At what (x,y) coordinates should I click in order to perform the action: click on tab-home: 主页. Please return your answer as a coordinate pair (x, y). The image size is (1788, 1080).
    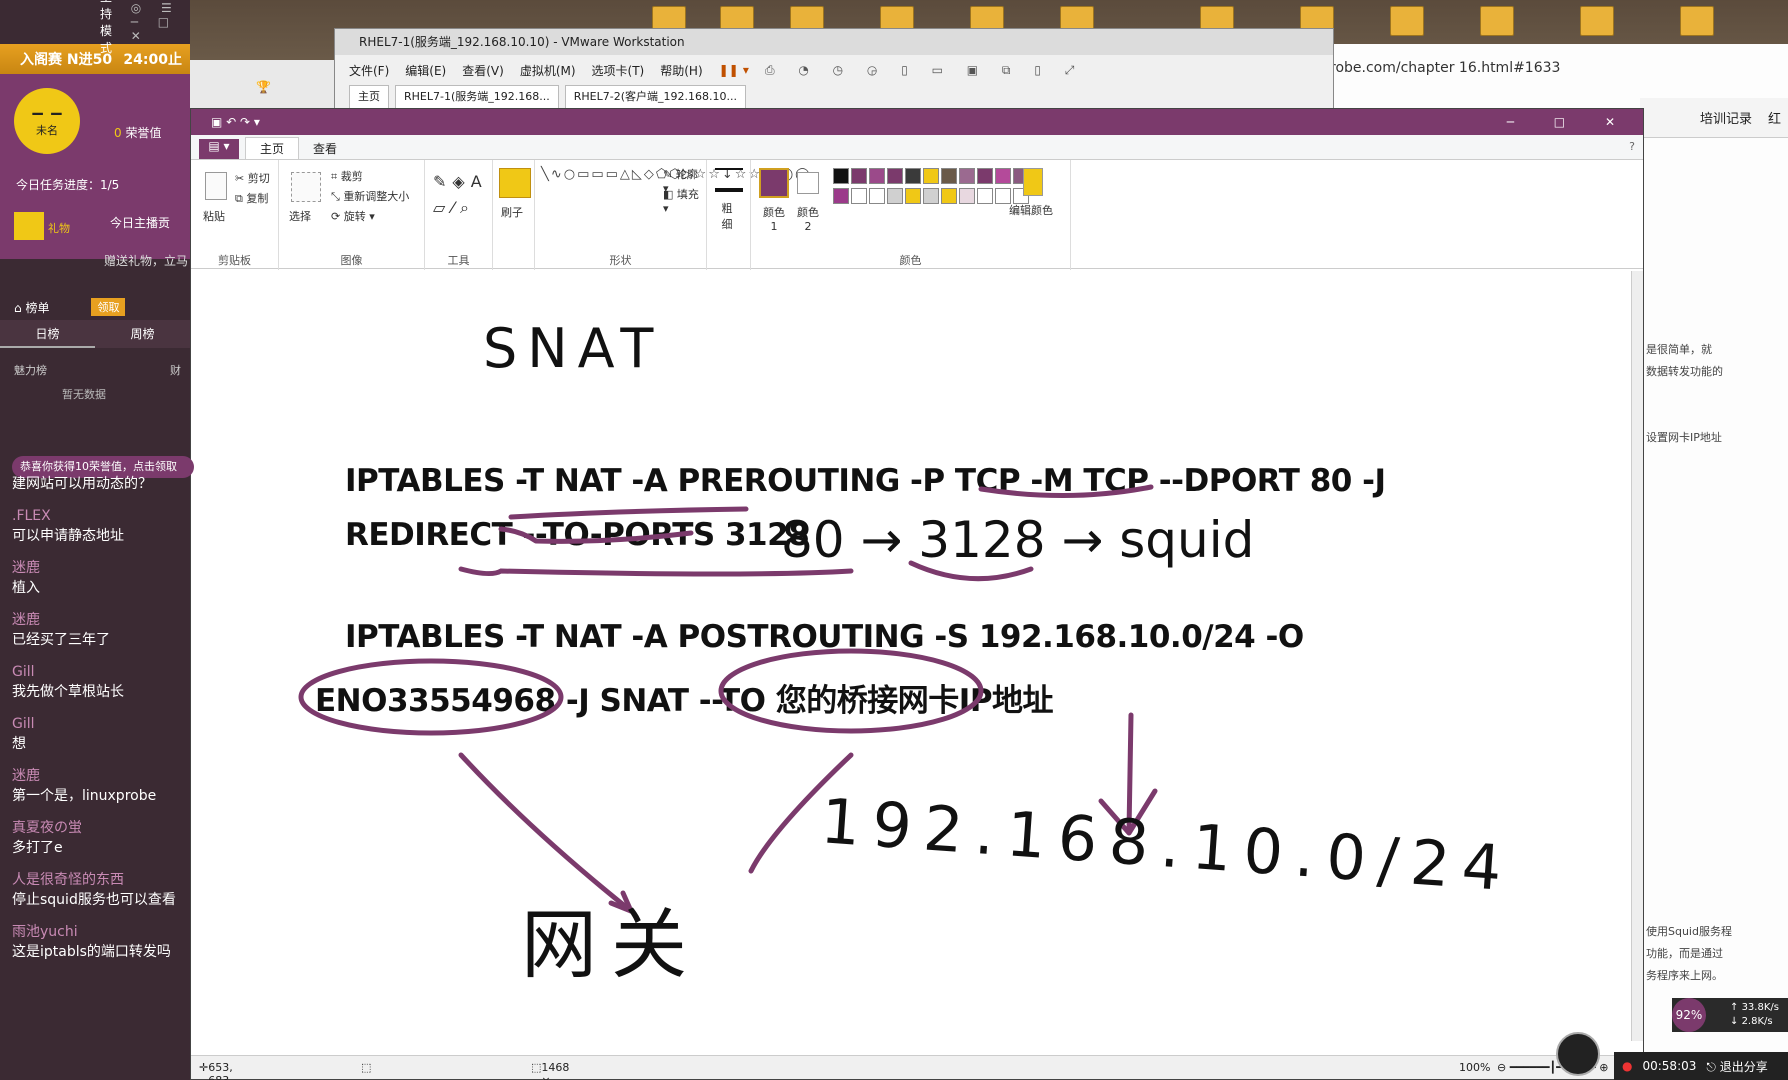
    Looking at the image, I should click on (272, 148).